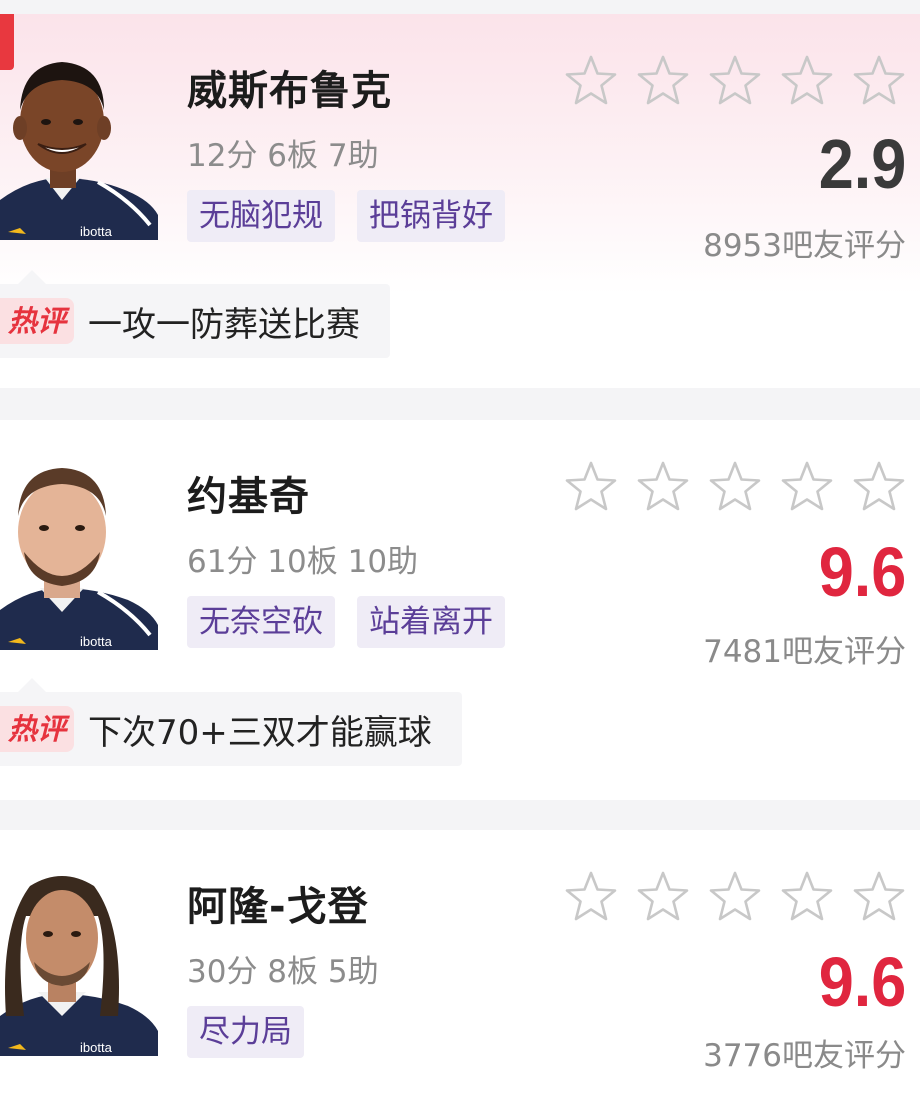  I want to click on hot-comment-text: 下次70+三双才能赢球, so click(260, 732).